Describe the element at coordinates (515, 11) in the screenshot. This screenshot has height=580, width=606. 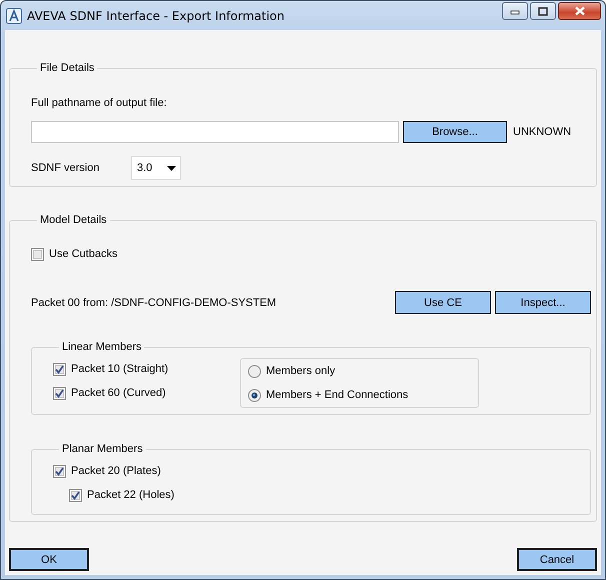
I see `minimize-button` at that location.